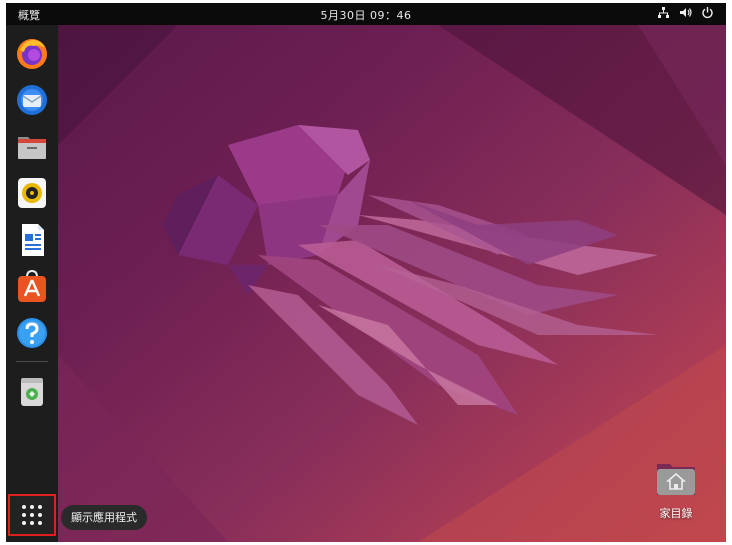 Image resolution: width=732 pixels, height=545 pixels. I want to click on system-tray, so click(685, 12).